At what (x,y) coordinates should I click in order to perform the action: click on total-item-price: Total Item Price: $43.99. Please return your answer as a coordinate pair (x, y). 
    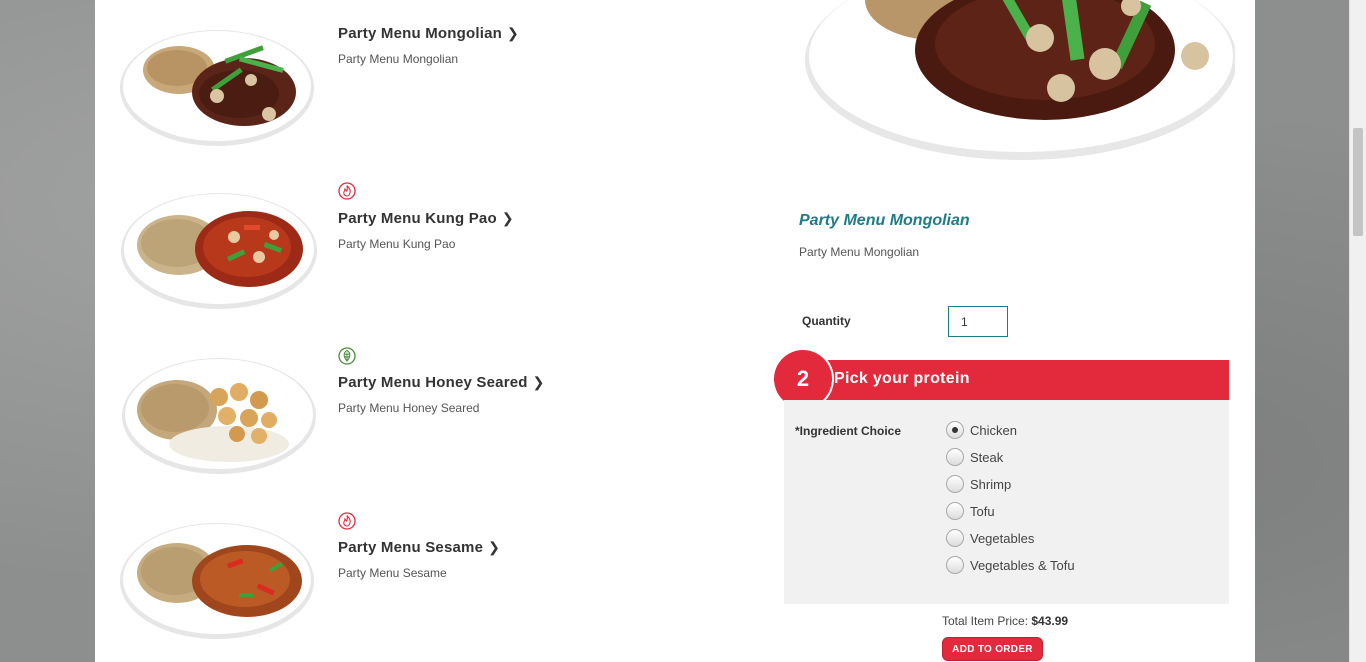
    Looking at the image, I should click on (1005, 621).